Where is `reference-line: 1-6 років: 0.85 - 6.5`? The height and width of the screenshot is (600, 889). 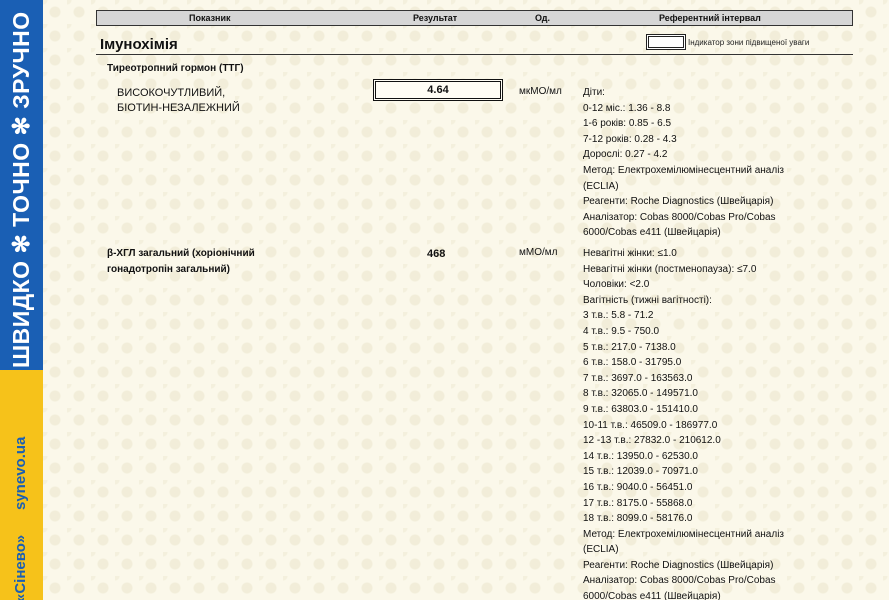 reference-line: 1-6 років: 0.85 - 6.5 is located at coordinates (627, 124).